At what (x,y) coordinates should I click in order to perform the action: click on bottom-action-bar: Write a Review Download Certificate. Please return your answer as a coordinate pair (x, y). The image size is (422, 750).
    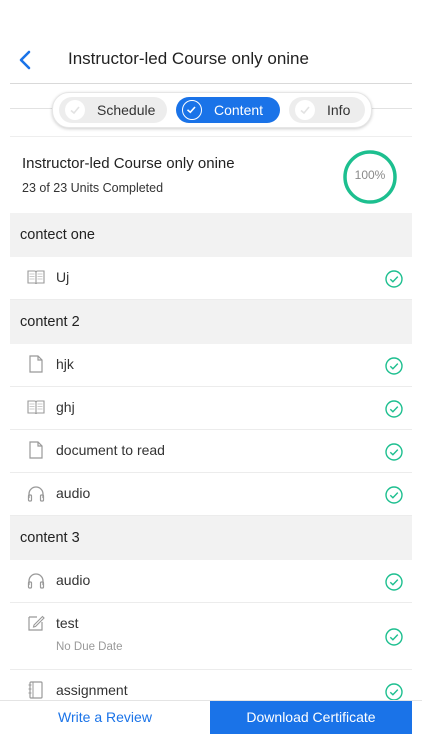
    Looking at the image, I should click on (211, 718).